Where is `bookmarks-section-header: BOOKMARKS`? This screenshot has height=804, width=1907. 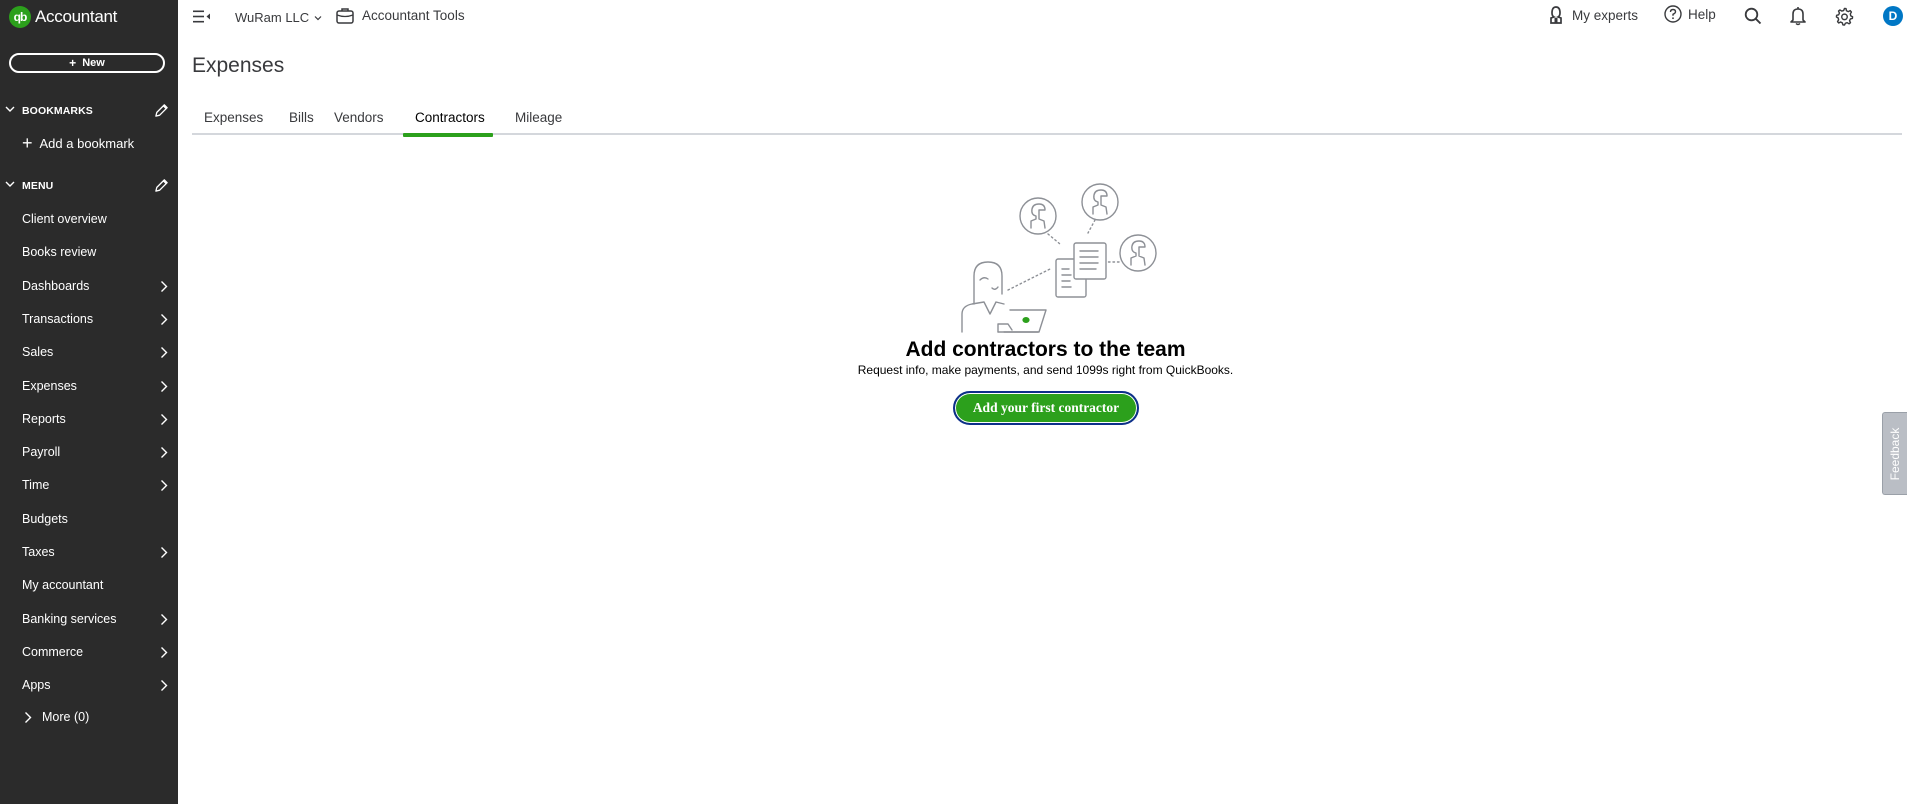 bookmarks-section-header: BOOKMARKS is located at coordinates (89, 111).